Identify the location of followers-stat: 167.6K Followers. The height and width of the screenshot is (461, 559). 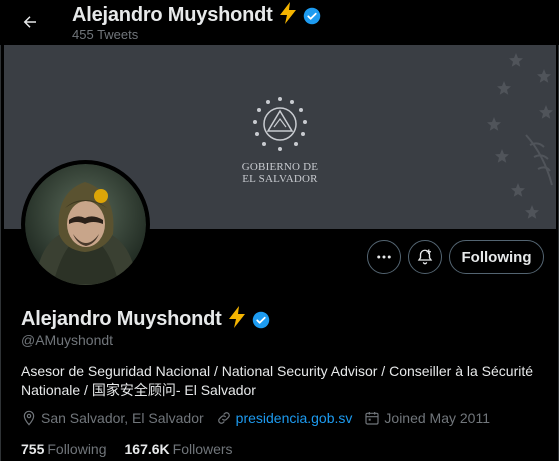
(179, 449).